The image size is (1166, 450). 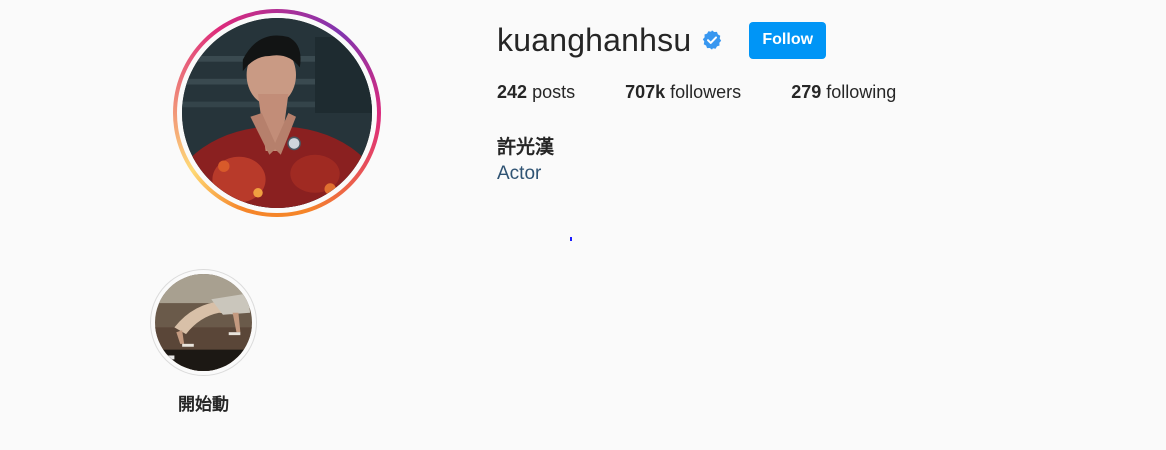 I want to click on stat-following: 279 following, so click(x=843, y=92).